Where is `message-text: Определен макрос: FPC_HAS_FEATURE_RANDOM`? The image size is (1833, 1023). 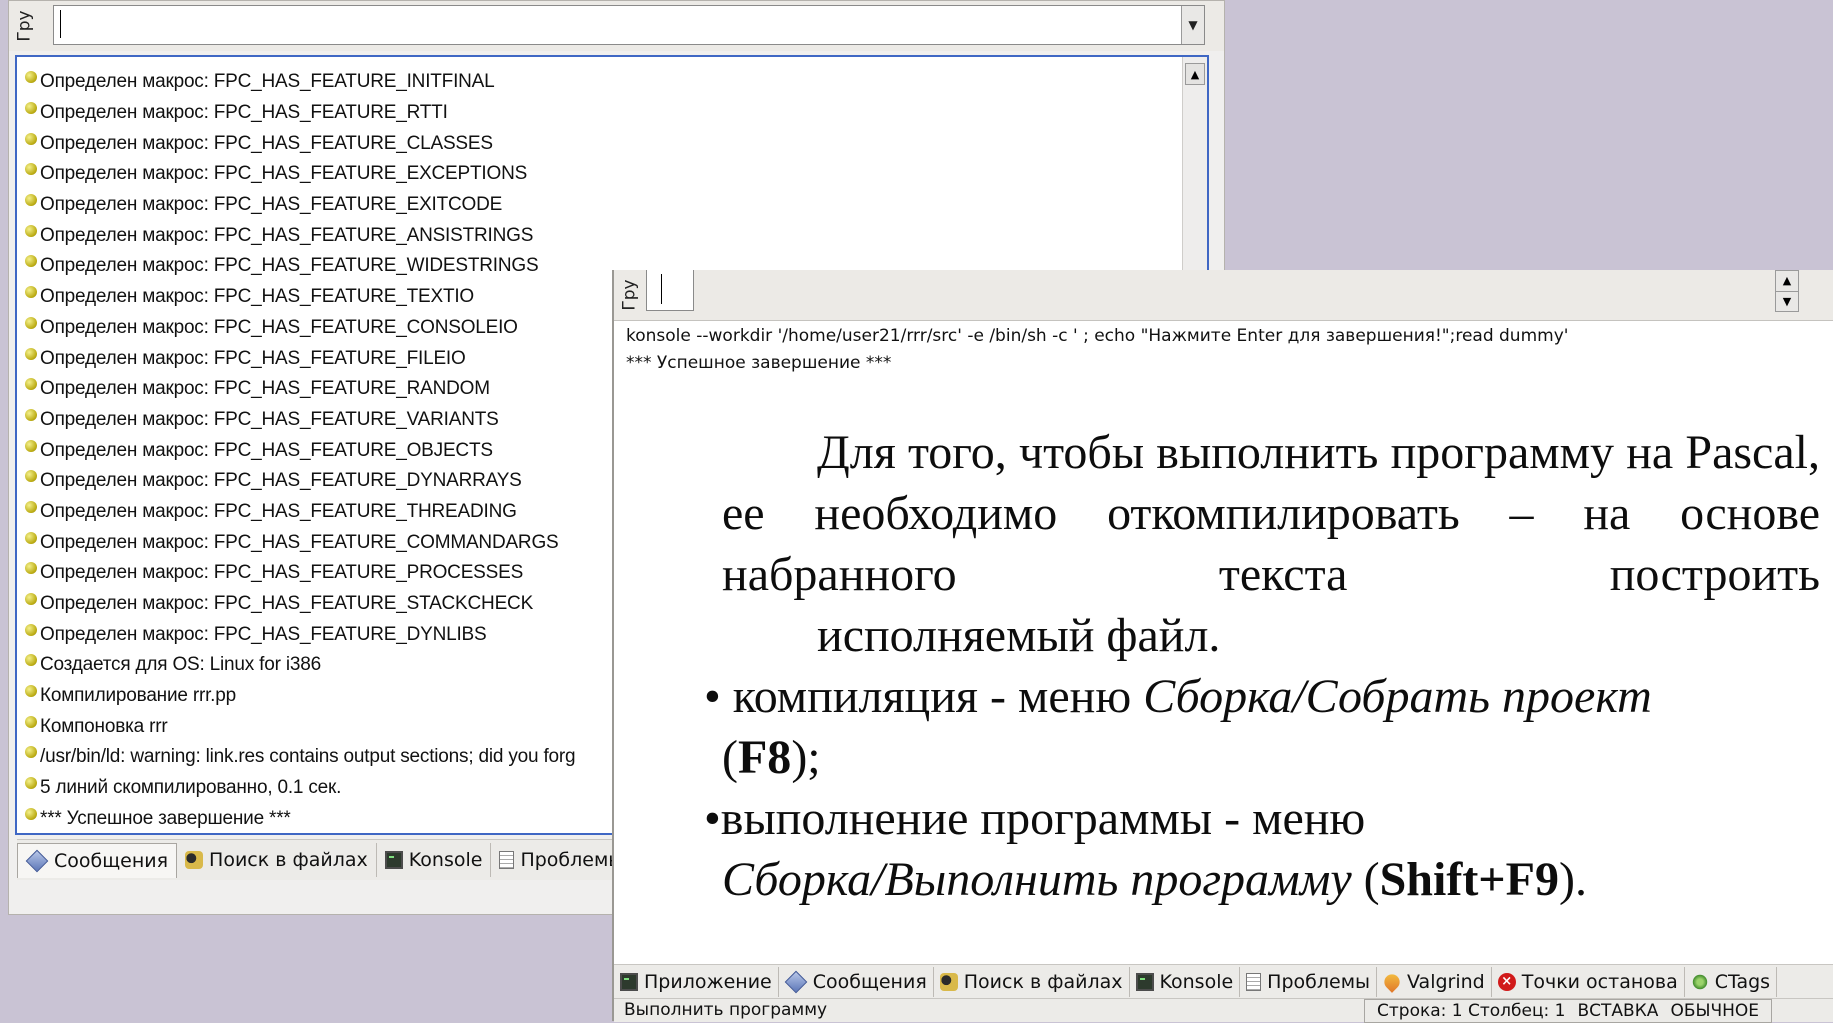 message-text: Определен макрос: FPC_HAS_FEATURE_RANDOM is located at coordinates (265, 389).